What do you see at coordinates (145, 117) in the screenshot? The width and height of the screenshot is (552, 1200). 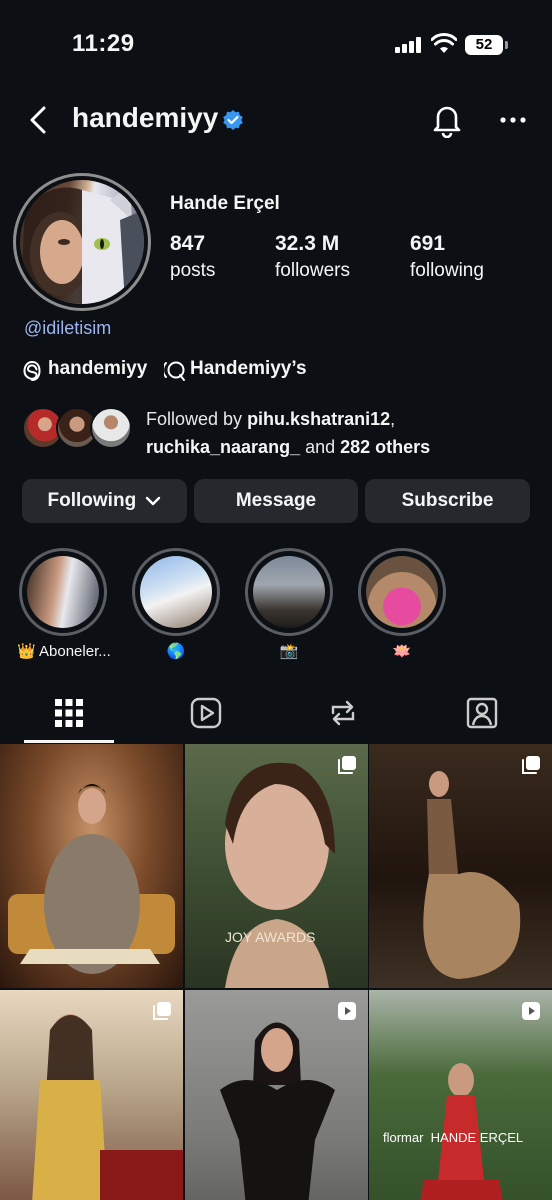 I see `profile-username: handemiyy` at bounding box center [145, 117].